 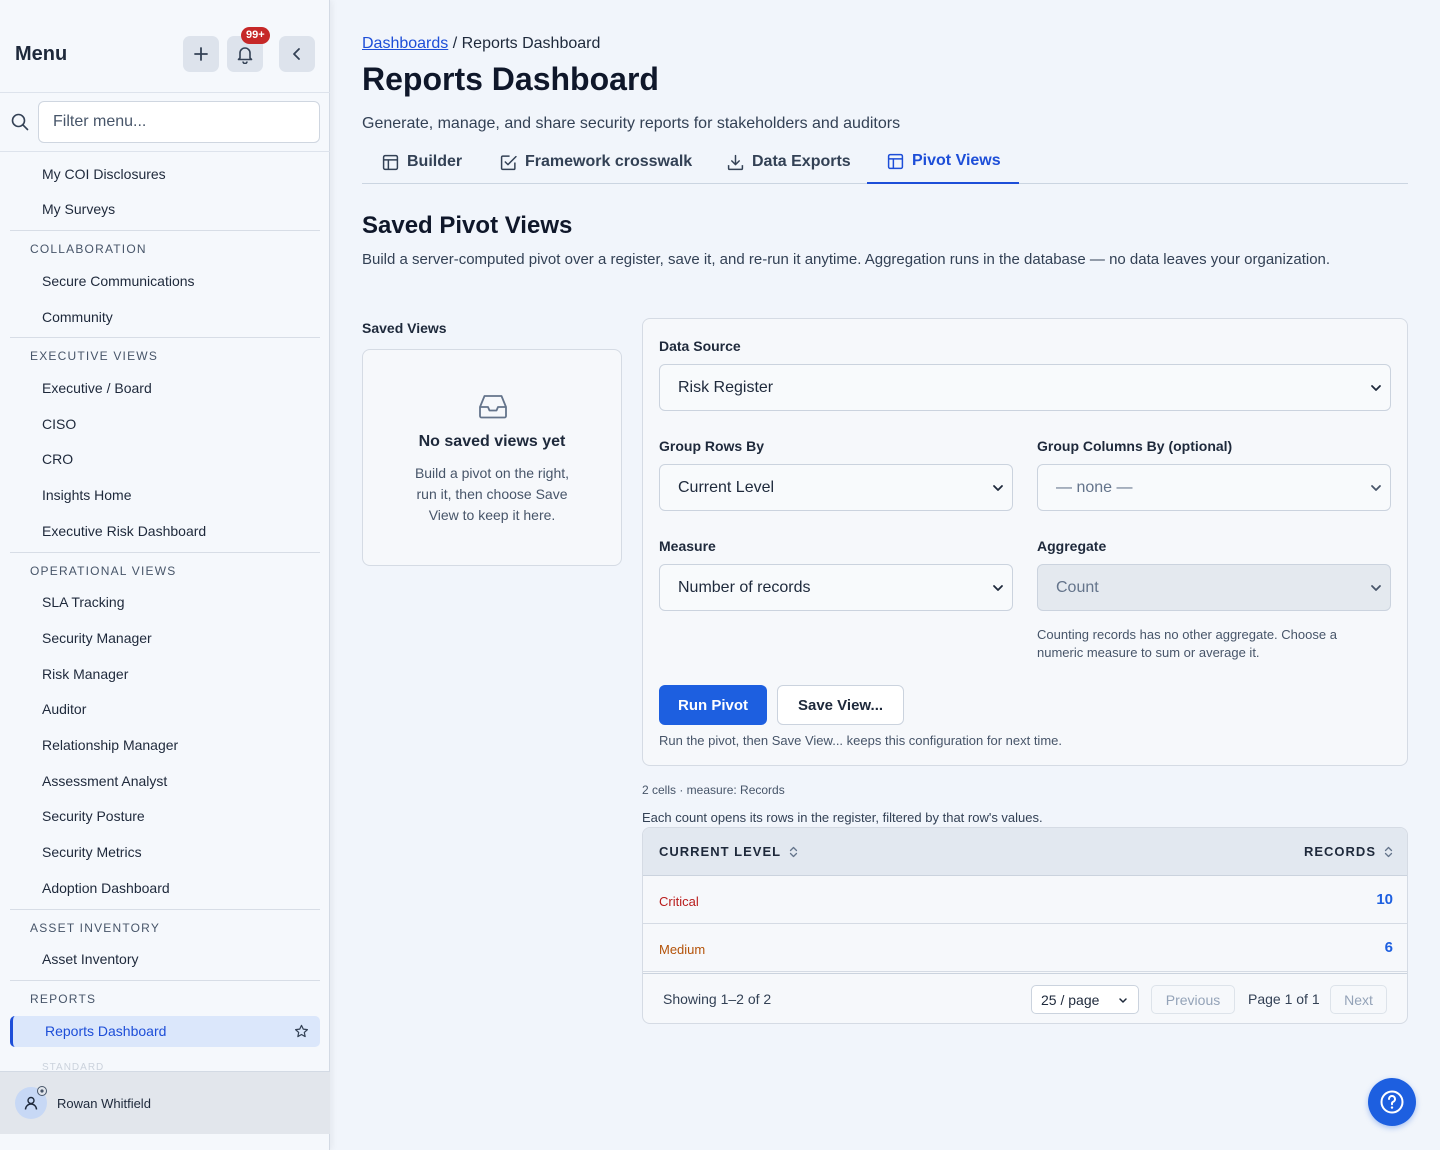 What do you see at coordinates (720, 851) in the screenshot?
I see `column-label: CURRENT LEVEL` at bounding box center [720, 851].